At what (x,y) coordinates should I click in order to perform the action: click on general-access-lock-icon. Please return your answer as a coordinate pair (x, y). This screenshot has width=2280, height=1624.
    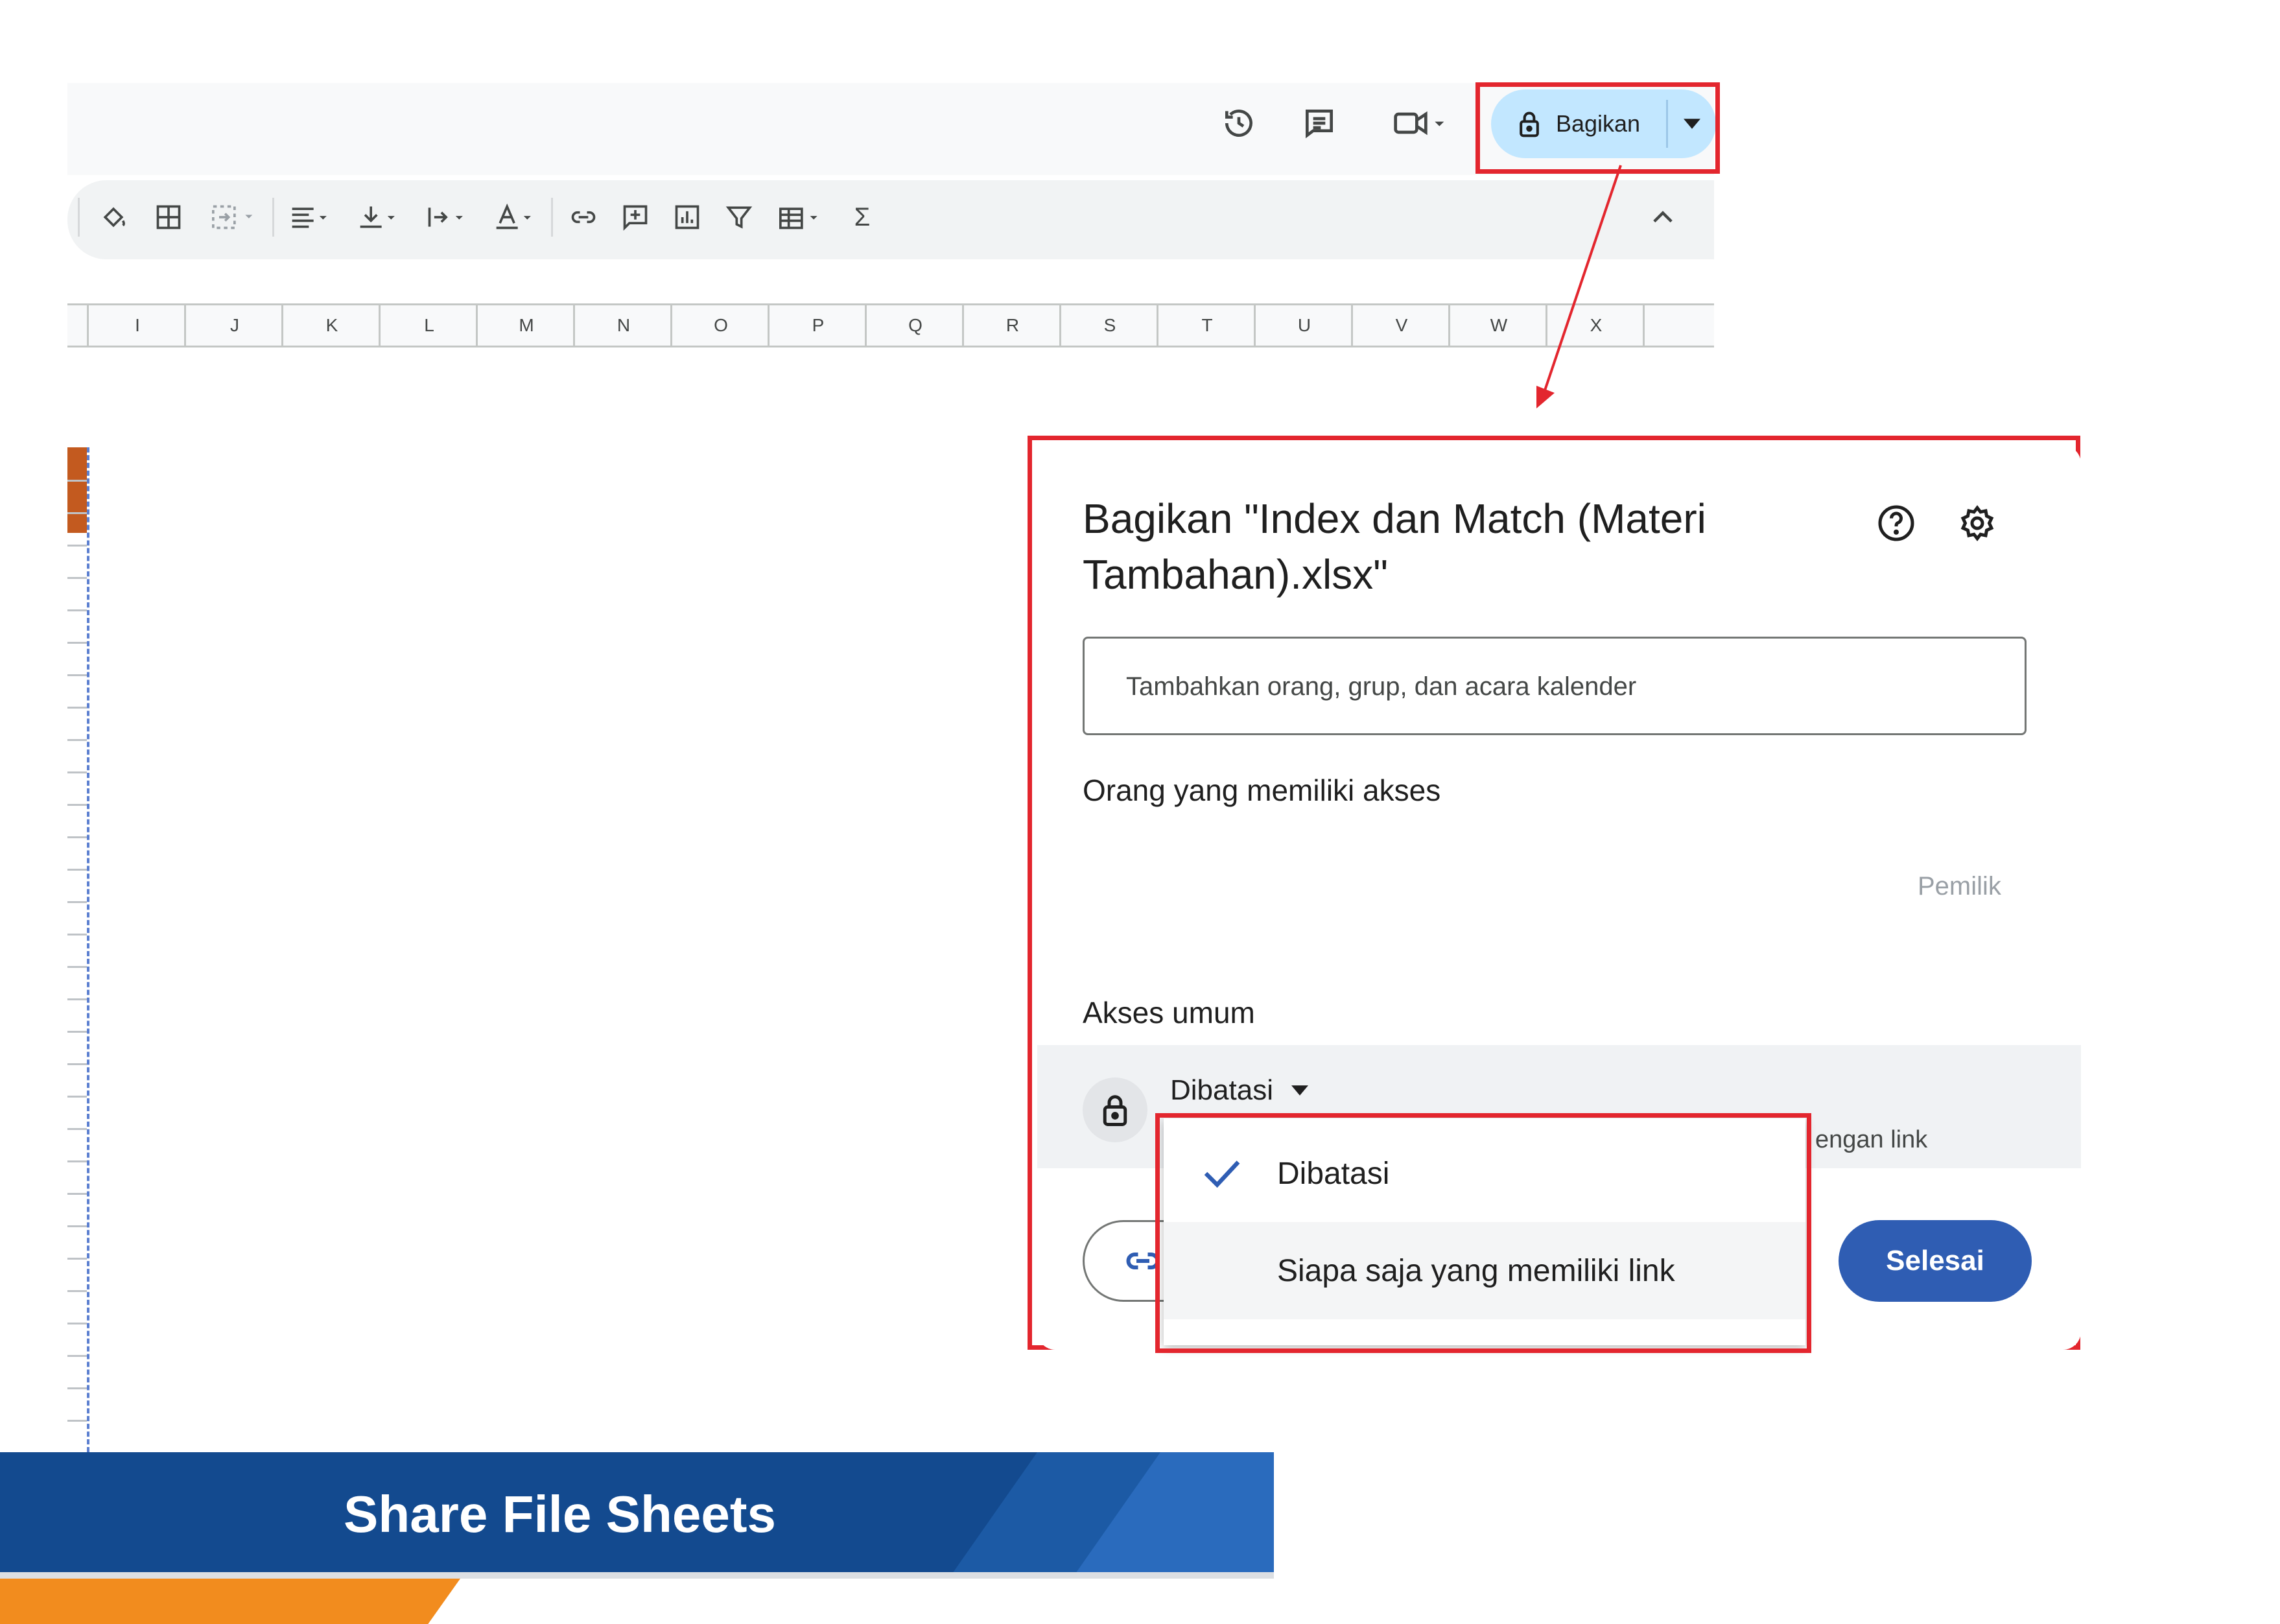
    Looking at the image, I should click on (1115, 1109).